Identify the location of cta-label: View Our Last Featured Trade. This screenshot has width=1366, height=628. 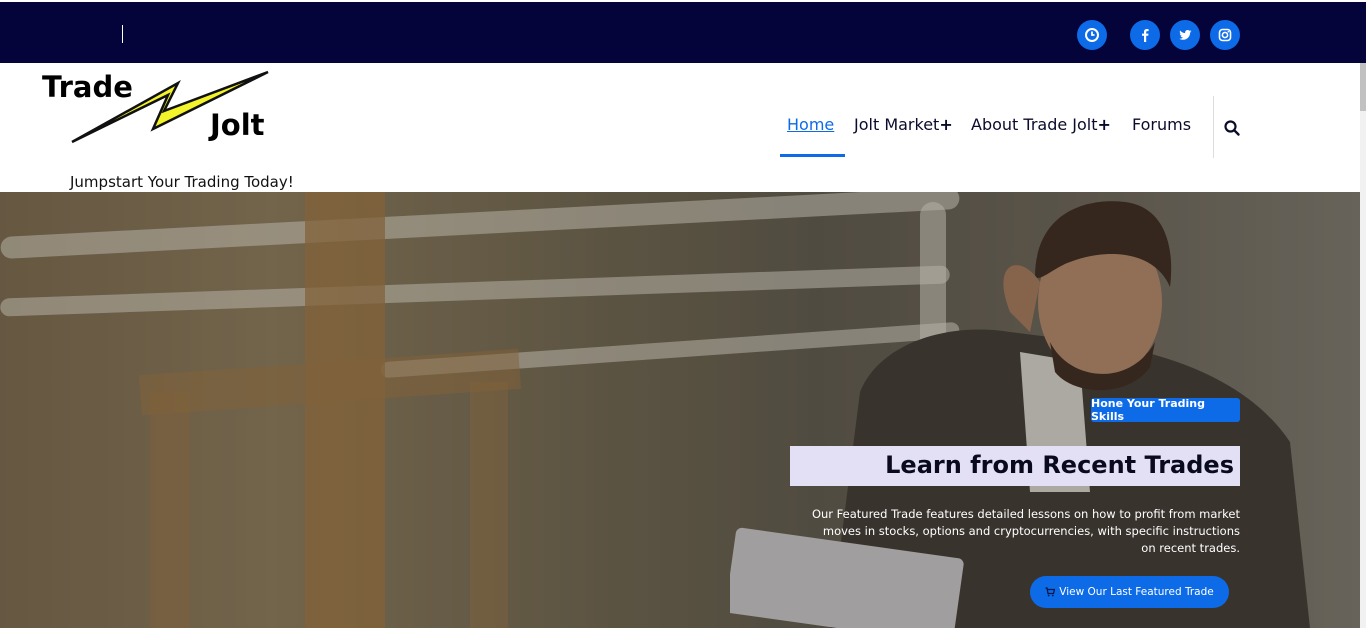
(1136, 592).